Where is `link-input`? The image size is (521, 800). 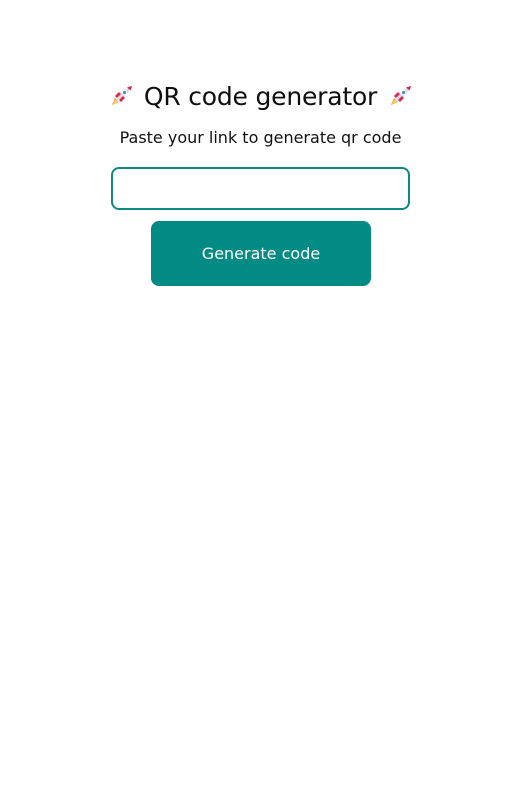
link-input is located at coordinates (260, 188).